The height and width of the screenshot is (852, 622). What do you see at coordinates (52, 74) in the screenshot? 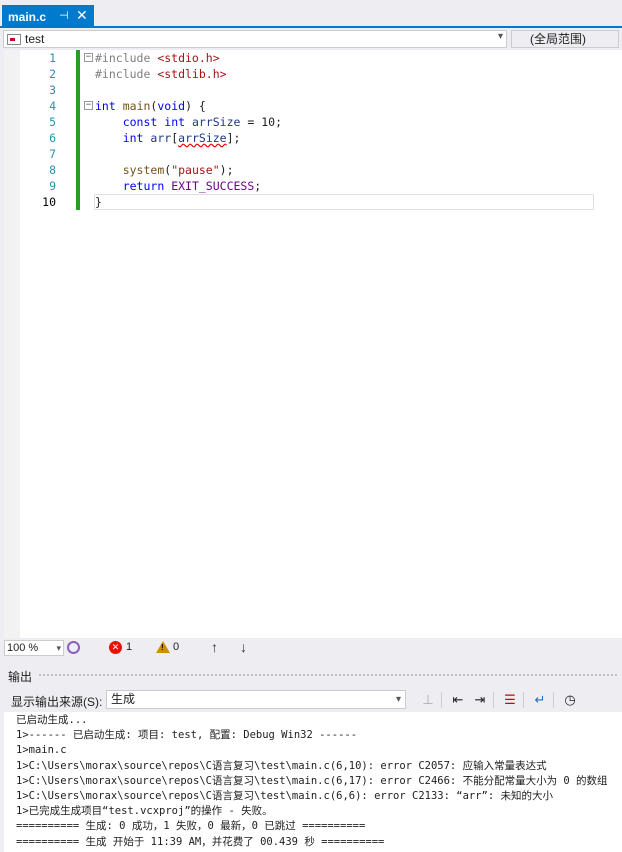
I see `line-number: 2` at bounding box center [52, 74].